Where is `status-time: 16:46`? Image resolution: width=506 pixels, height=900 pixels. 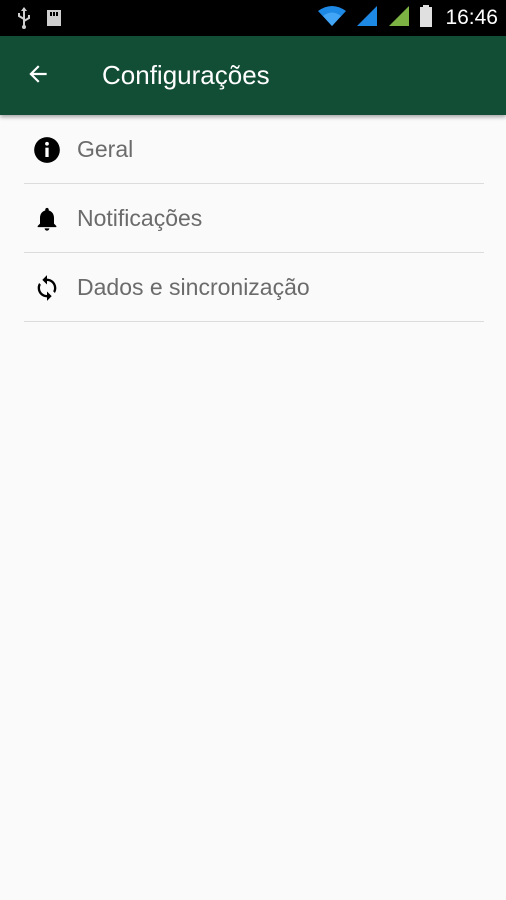 status-time: 16:46 is located at coordinates (471, 17).